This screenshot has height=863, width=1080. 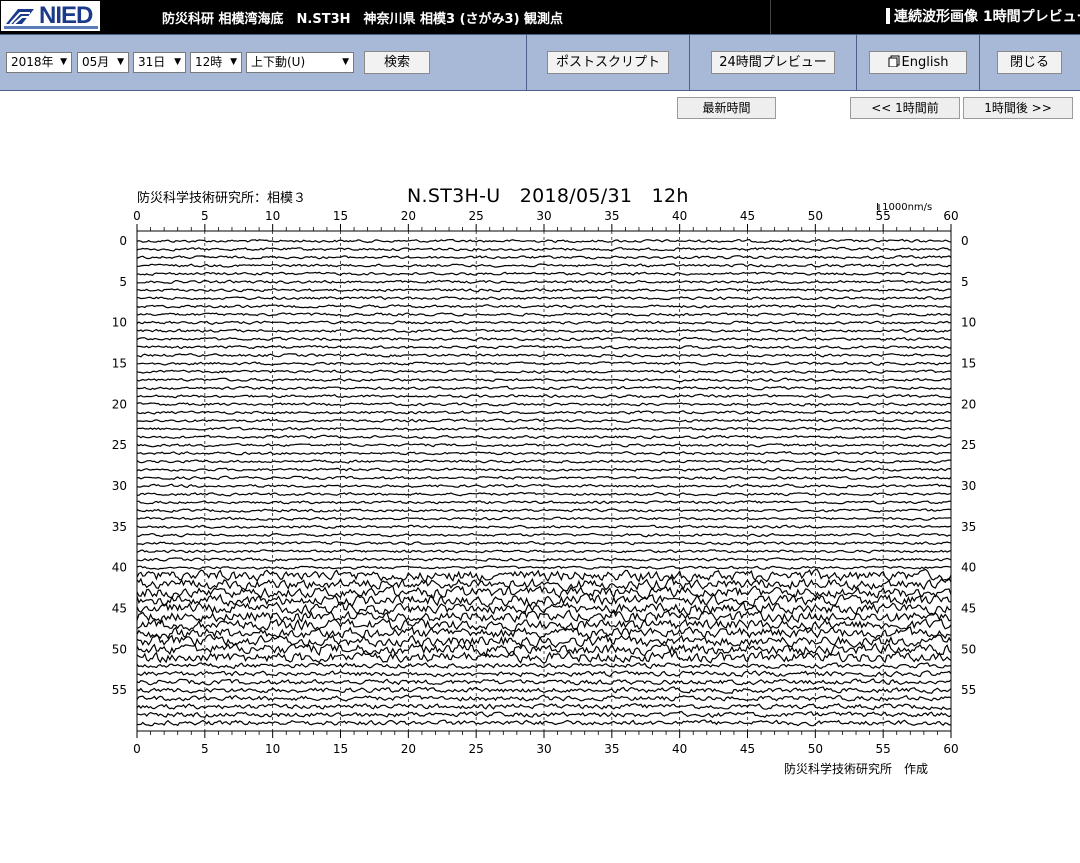 What do you see at coordinates (856, 769) in the screenshot?
I see `institute-credit: 防災科学技術研究所 作成` at bounding box center [856, 769].